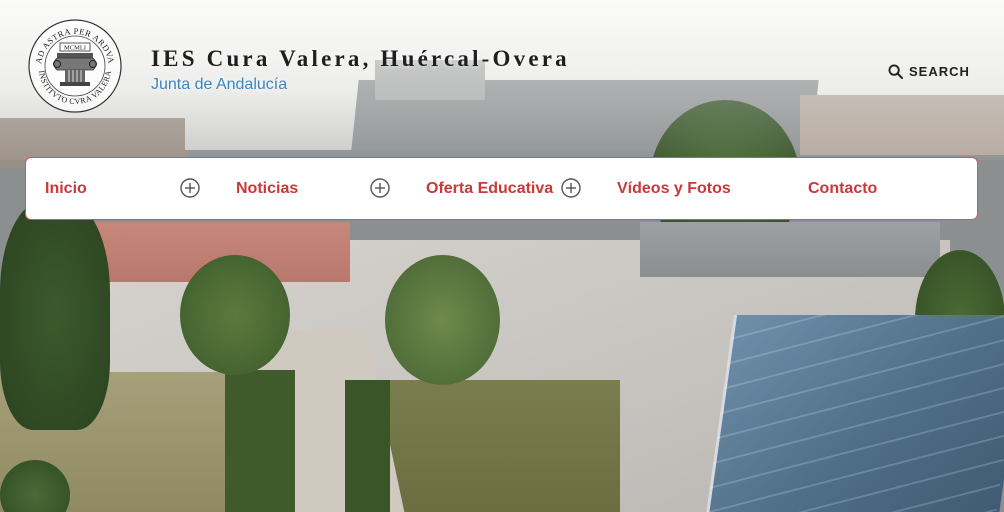 Image resolution: width=1004 pixels, height=512 pixels. I want to click on tree, so click(55, 315).